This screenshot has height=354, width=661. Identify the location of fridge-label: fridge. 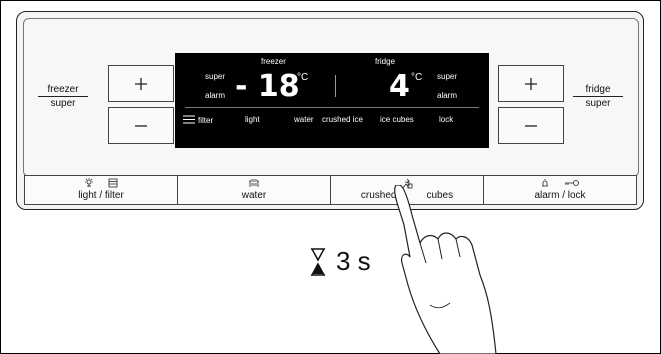
(598, 90).